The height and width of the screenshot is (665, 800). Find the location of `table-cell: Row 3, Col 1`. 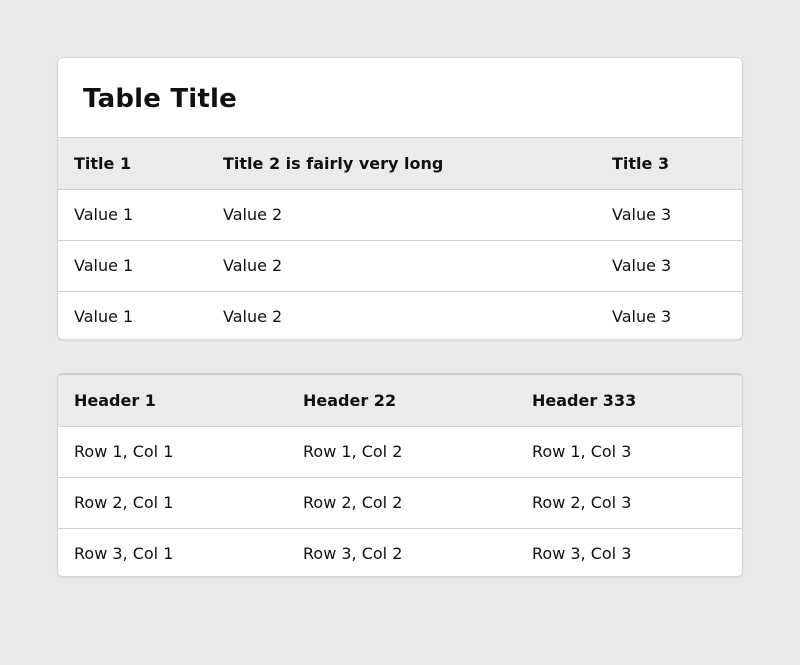

table-cell: Row 3, Col 1 is located at coordinates (124, 554).